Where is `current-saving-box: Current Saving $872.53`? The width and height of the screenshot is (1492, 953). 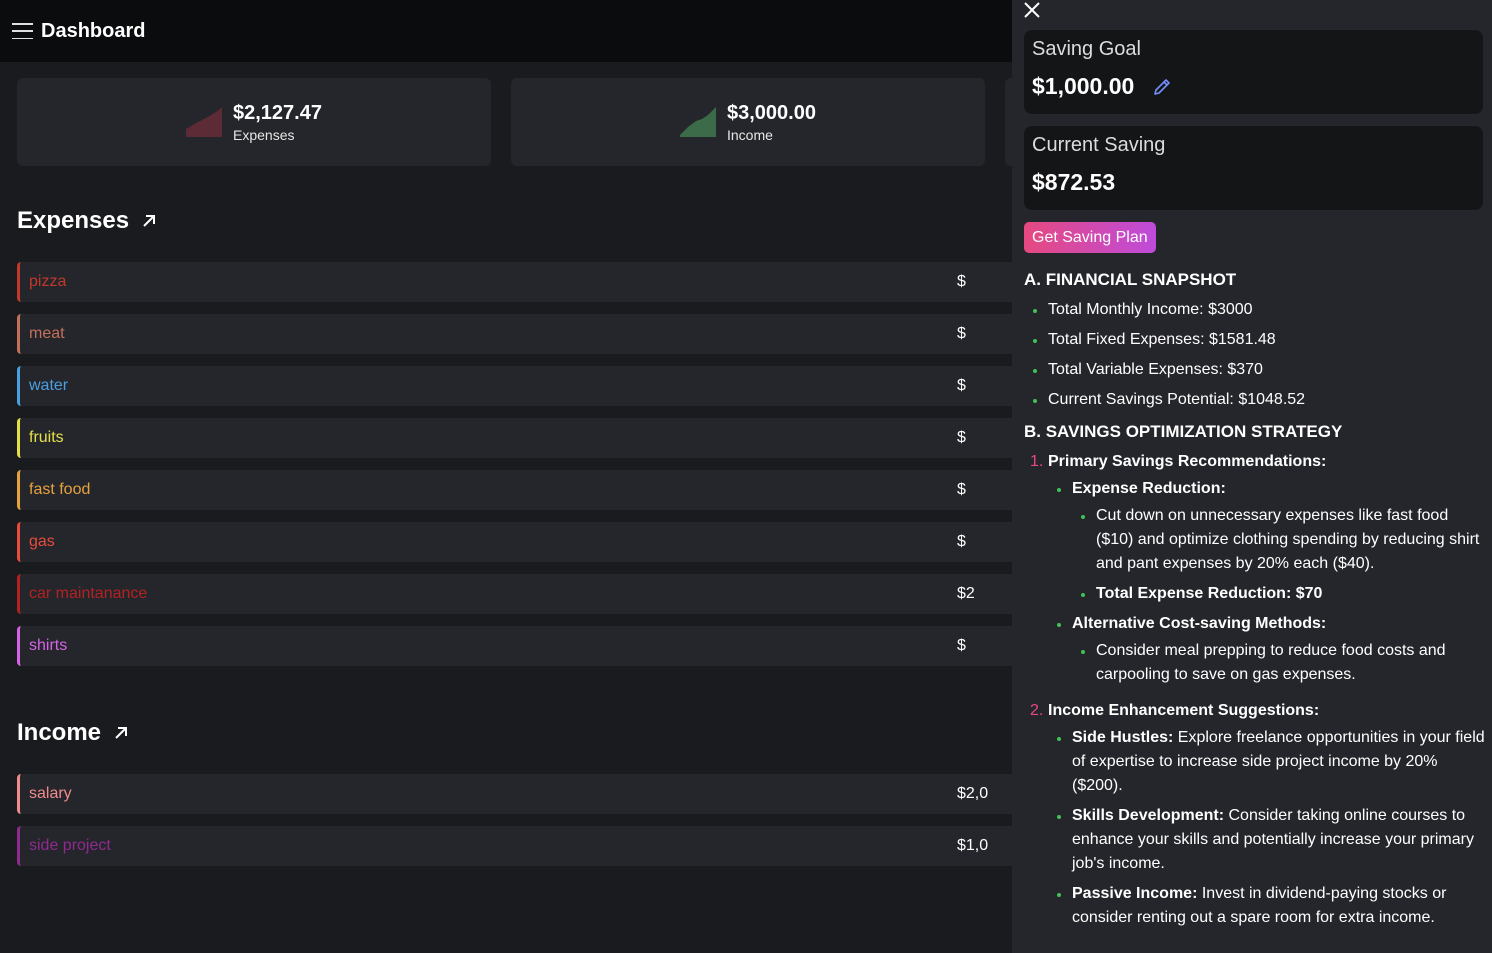 current-saving-box: Current Saving $872.53 is located at coordinates (1253, 168).